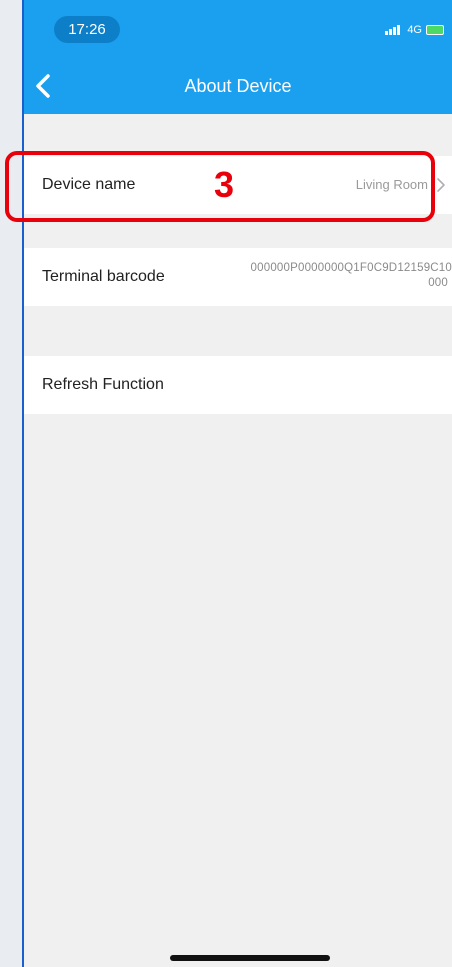  I want to click on back-button, so click(45, 86).